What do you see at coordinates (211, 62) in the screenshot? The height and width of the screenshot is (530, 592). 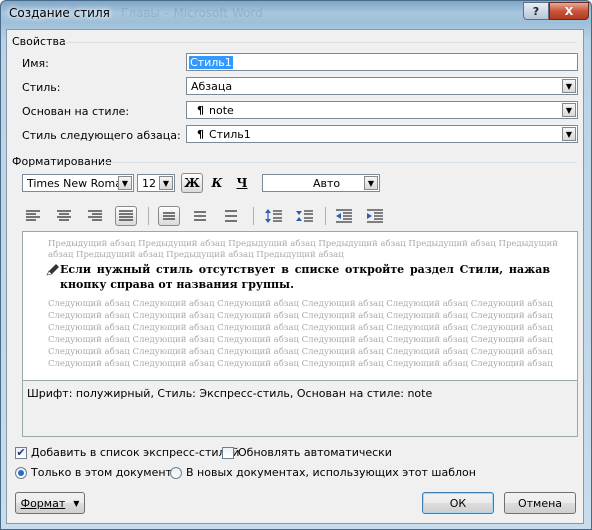 I see `name-value: Стиль1` at bounding box center [211, 62].